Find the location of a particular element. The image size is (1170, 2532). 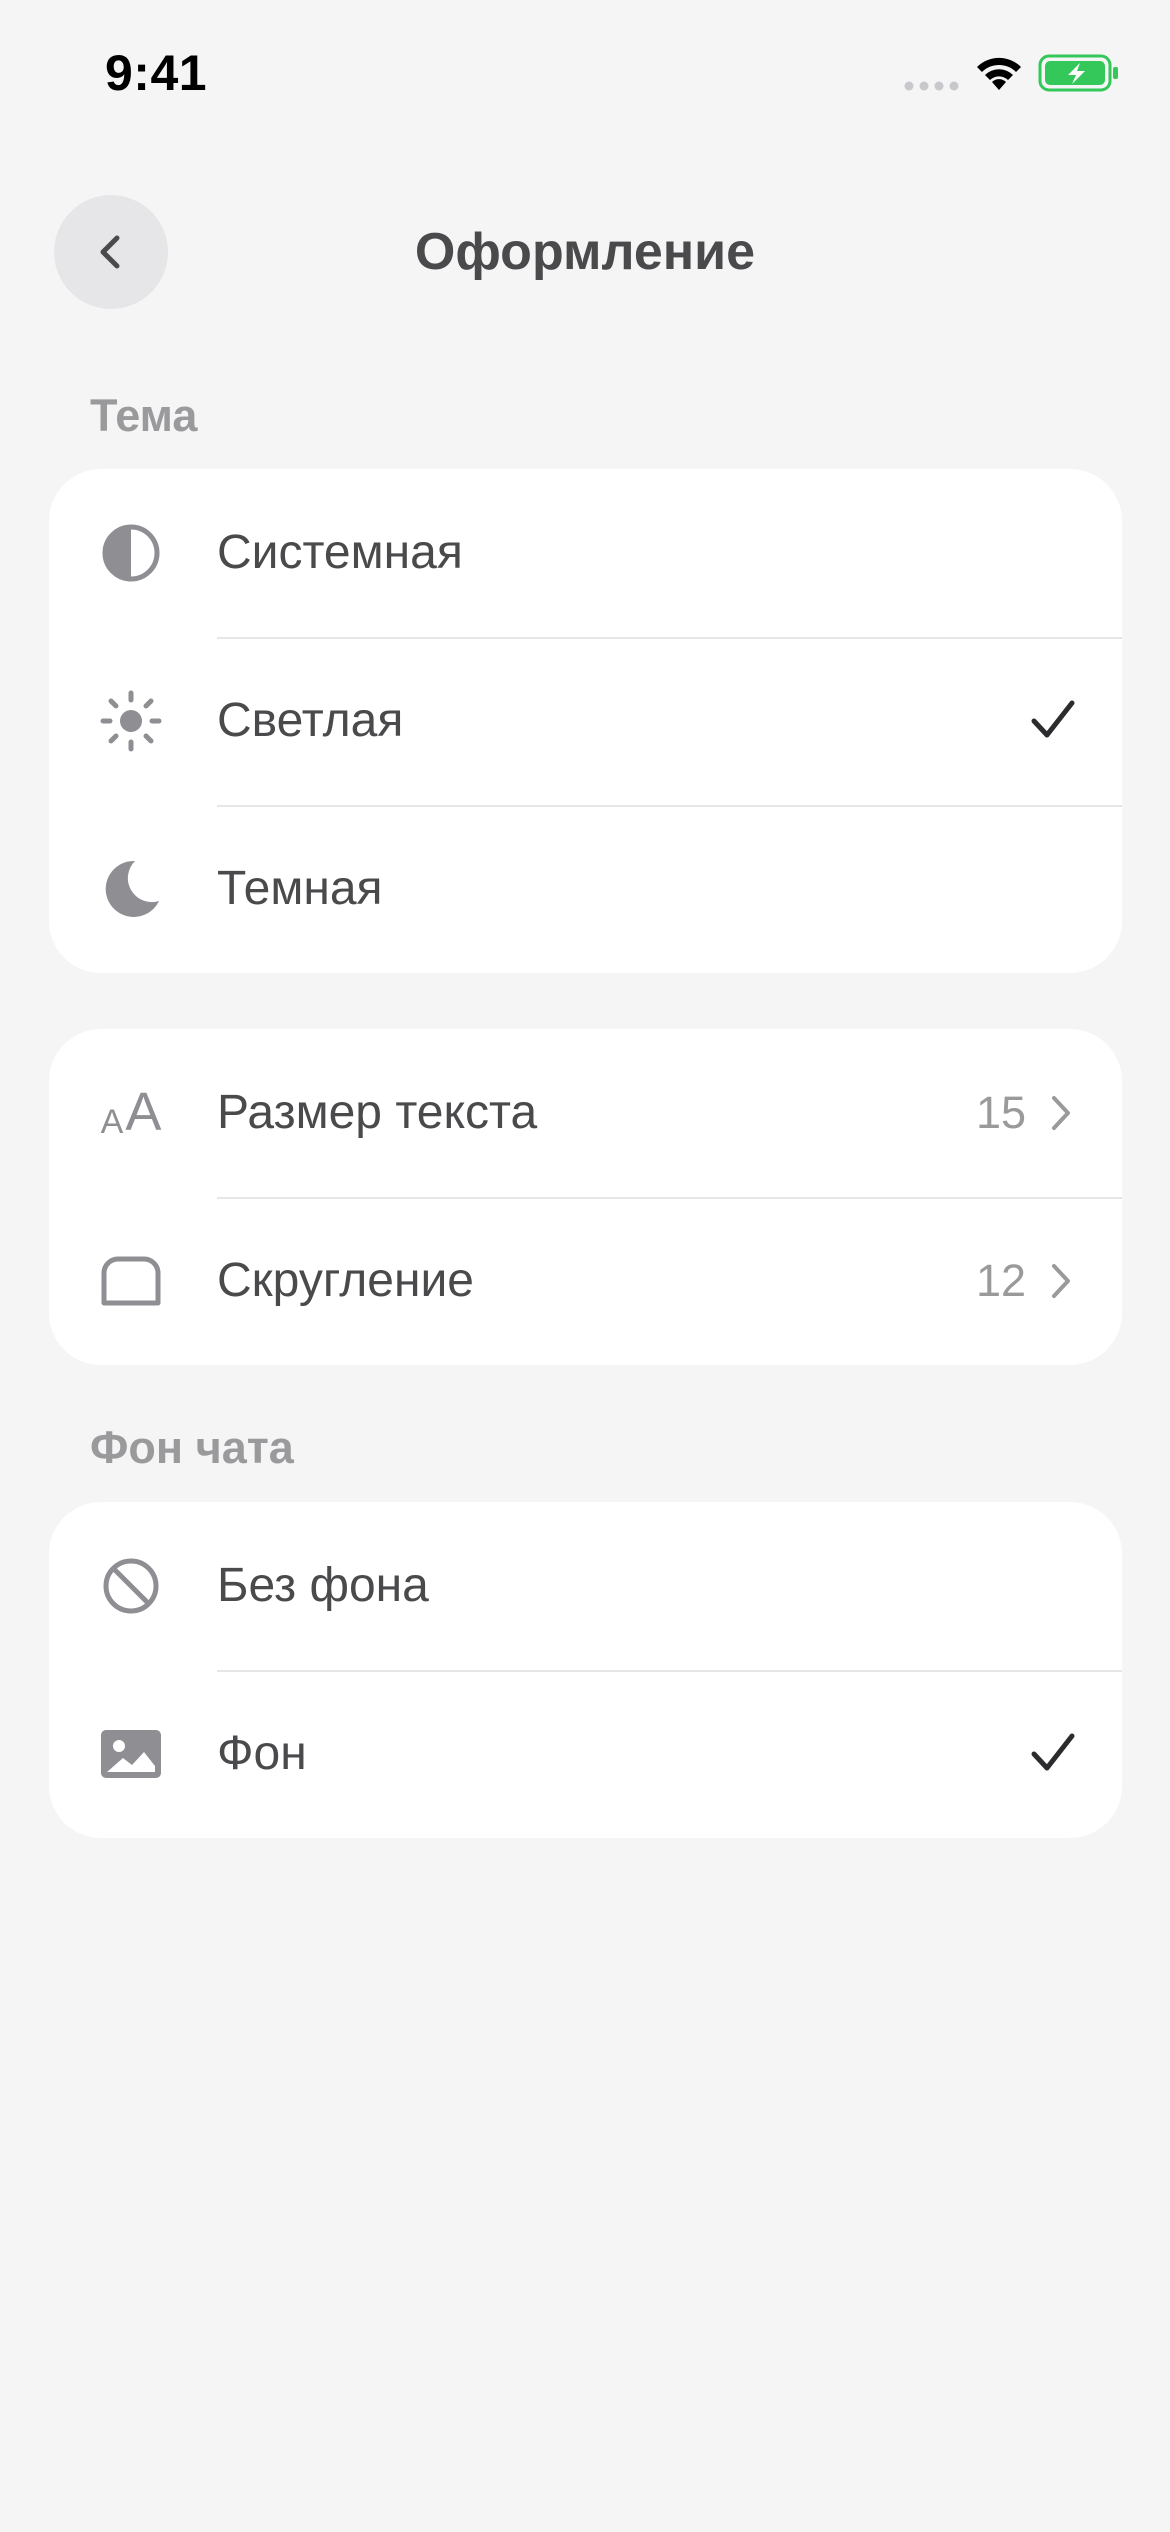

section-label-chat-background: Фон чата is located at coordinates (192, 1447).